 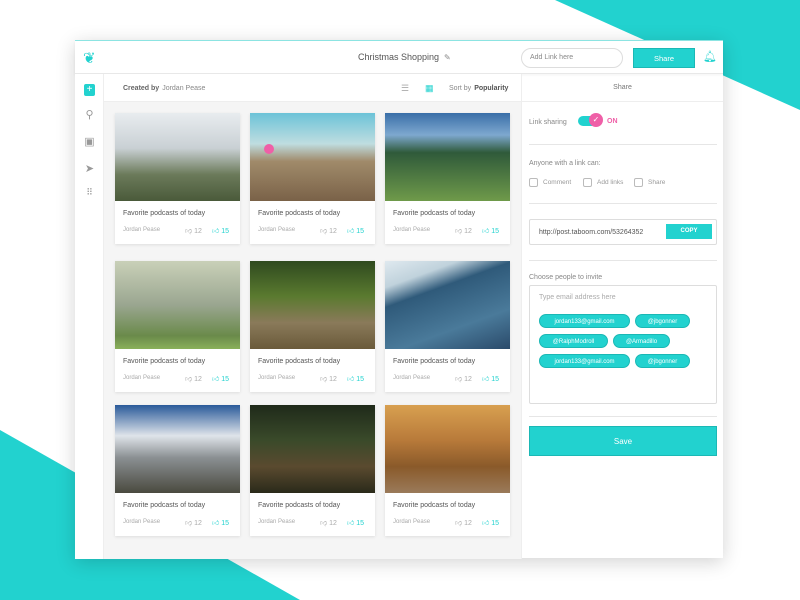 What do you see at coordinates (491, 88) in the screenshot?
I see `sort-value: Popularity` at bounding box center [491, 88].